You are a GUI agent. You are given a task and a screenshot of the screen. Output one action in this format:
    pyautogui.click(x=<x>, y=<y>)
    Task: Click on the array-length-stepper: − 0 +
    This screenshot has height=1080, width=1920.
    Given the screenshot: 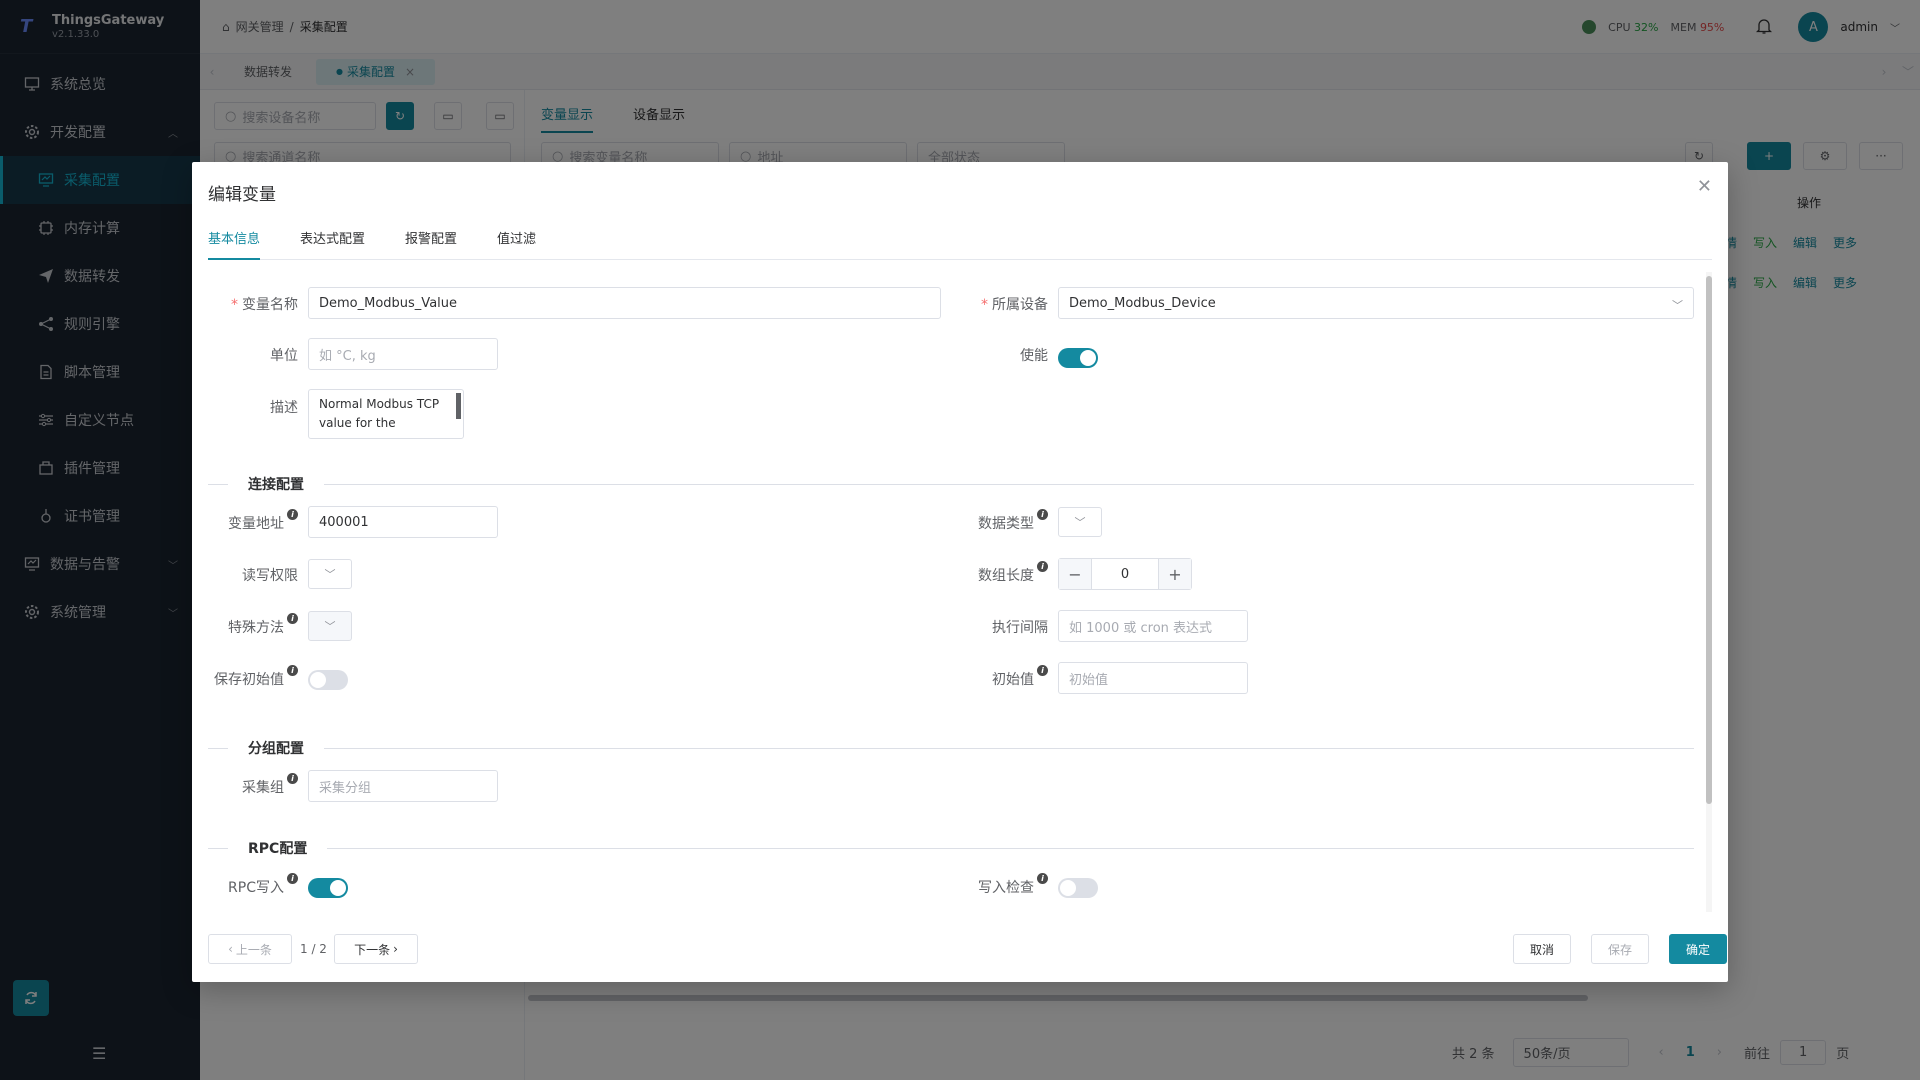 What is the action you would take?
    pyautogui.click(x=1125, y=574)
    